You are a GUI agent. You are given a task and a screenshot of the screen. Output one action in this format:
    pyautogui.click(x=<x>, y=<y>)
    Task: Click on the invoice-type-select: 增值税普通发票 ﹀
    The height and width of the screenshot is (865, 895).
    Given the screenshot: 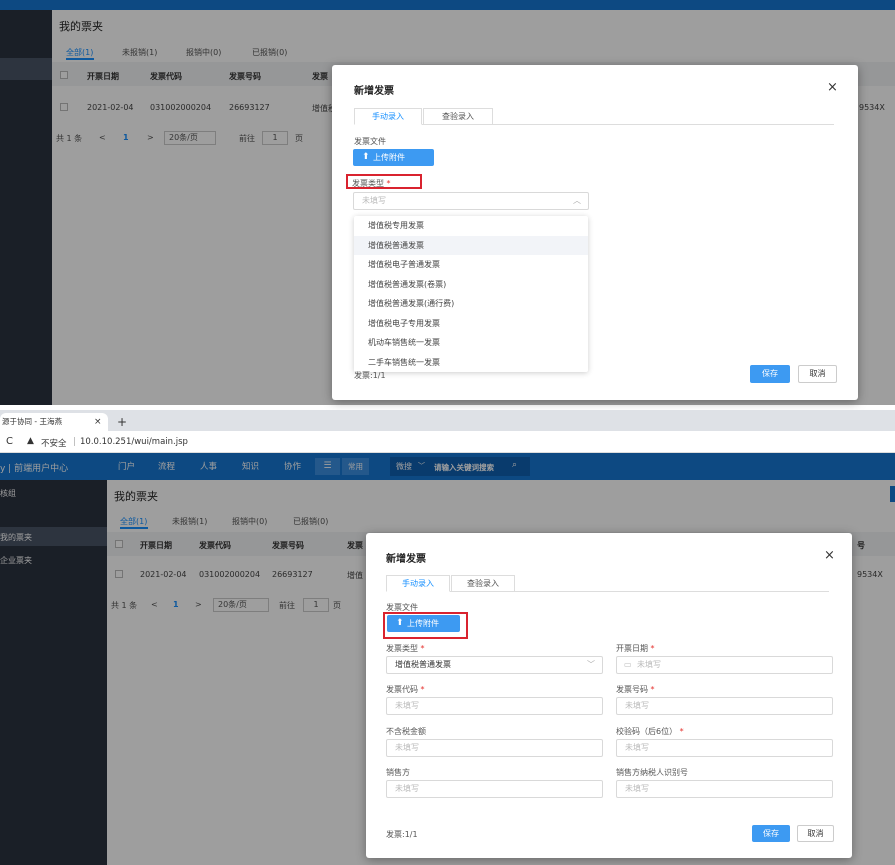 What is the action you would take?
    pyautogui.click(x=494, y=665)
    